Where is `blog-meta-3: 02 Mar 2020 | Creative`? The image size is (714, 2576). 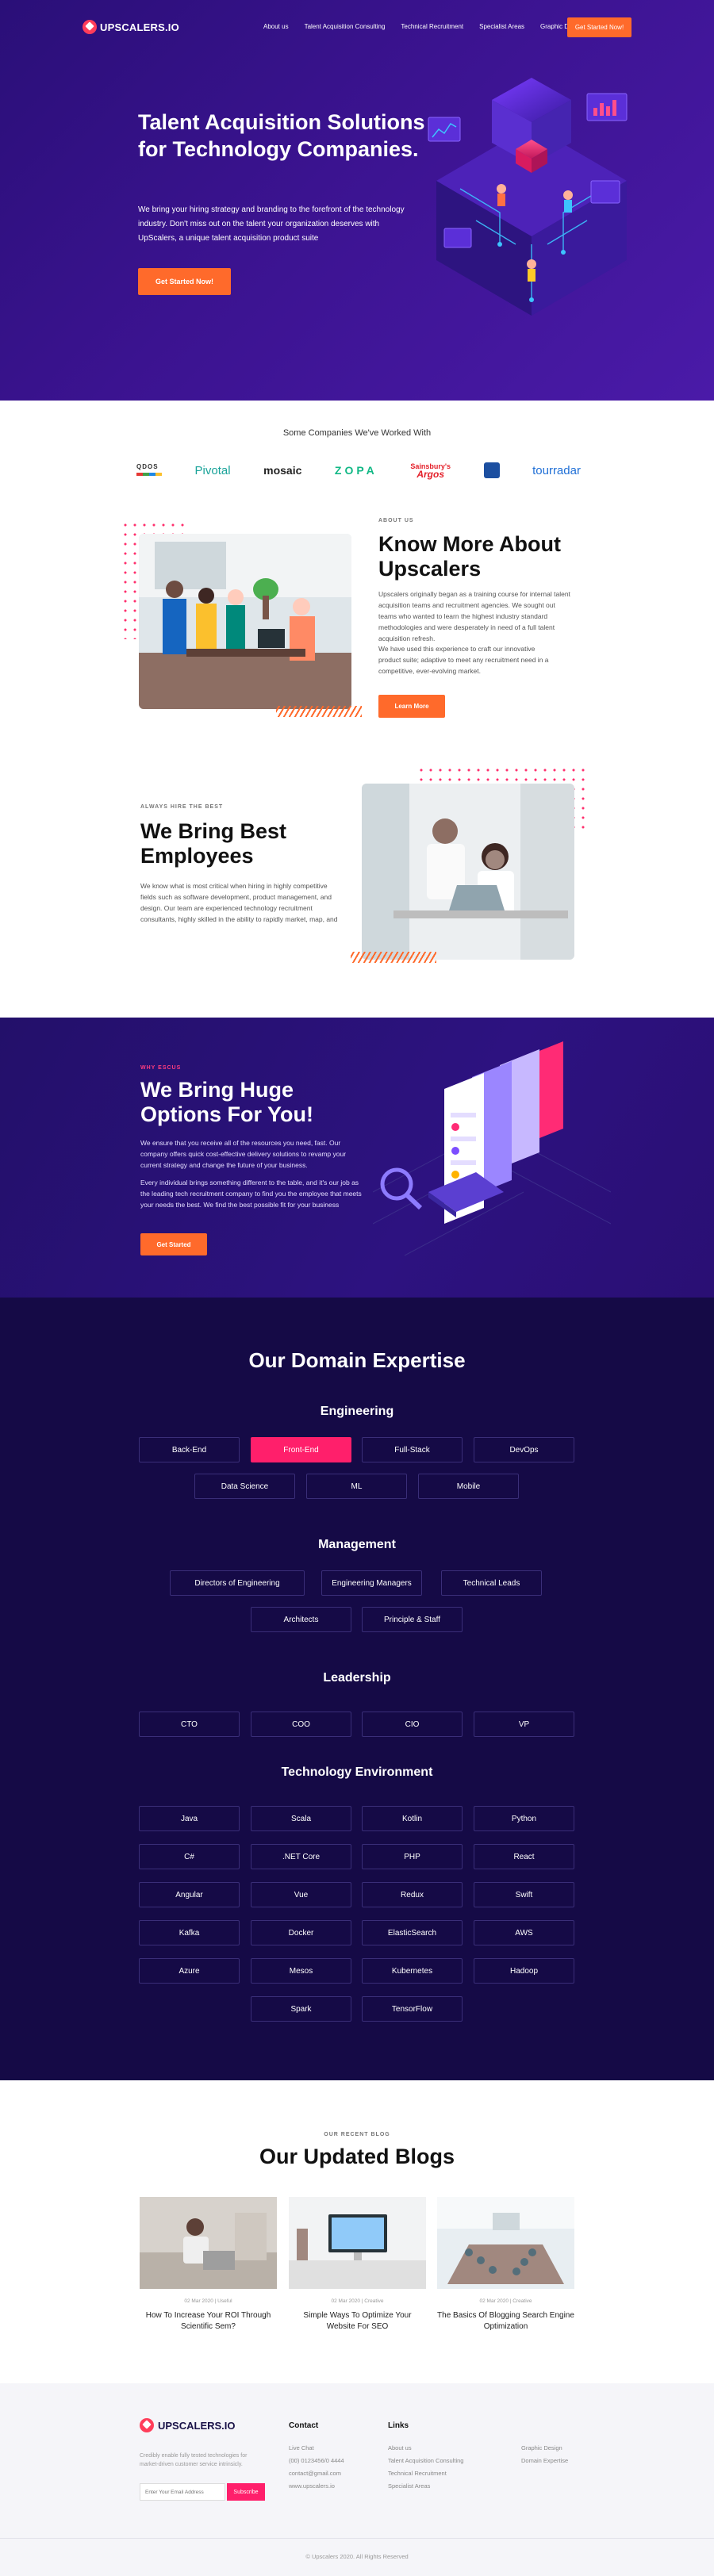 blog-meta-3: 02 Mar 2020 | Creative is located at coordinates (505, 2301).